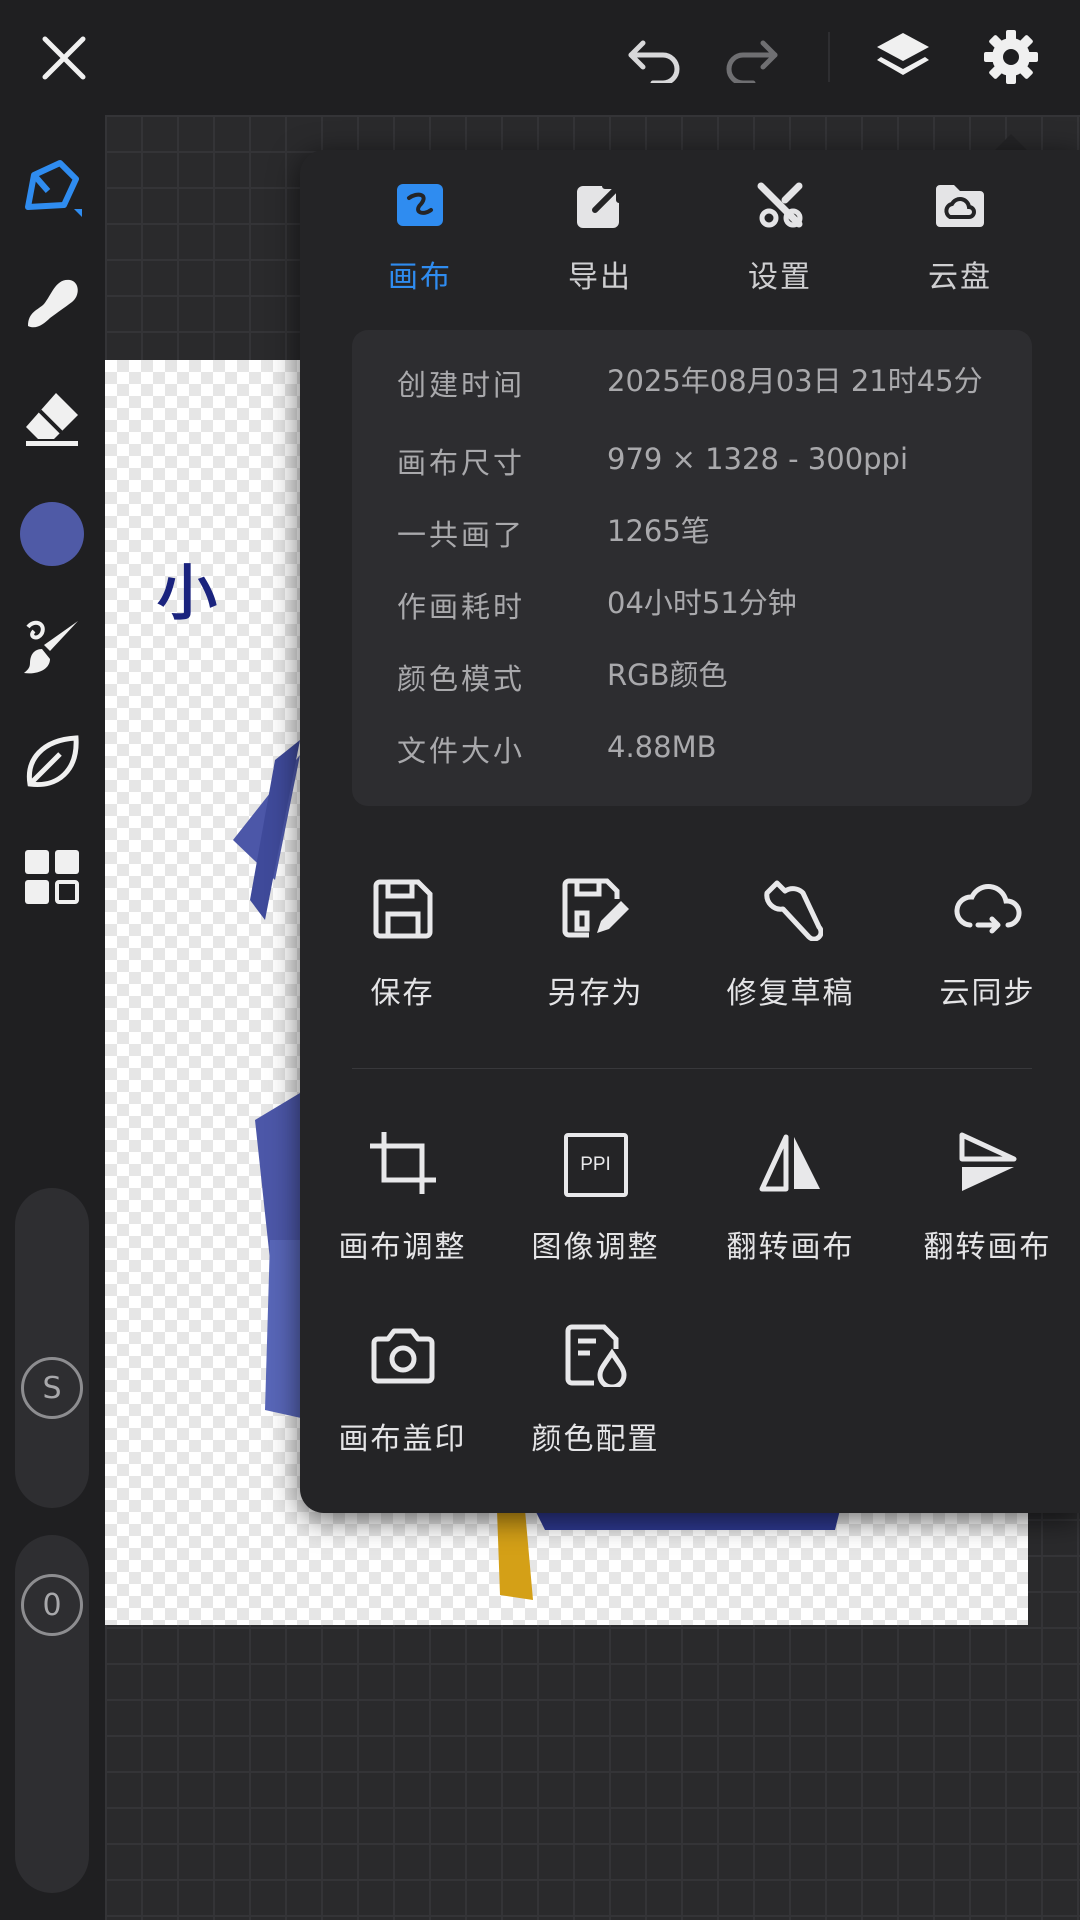  I want to click on canvas-stamp-label: 画布盖印, so click(402, 1439).